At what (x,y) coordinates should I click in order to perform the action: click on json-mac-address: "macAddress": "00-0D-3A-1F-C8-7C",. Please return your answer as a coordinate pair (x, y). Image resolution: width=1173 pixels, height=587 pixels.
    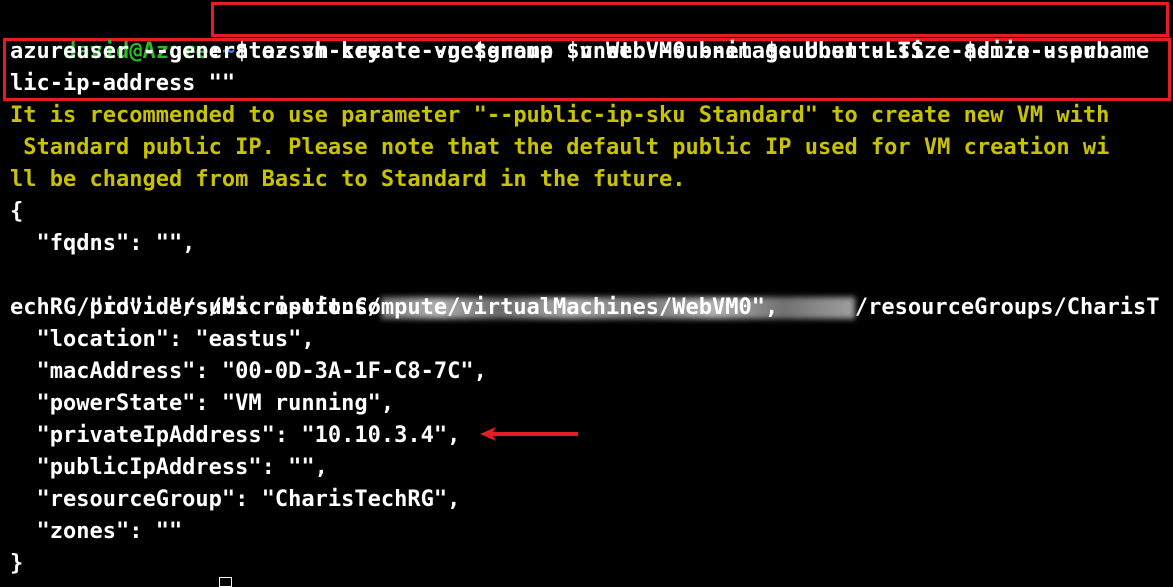
    Looking at the image, I should click on (248, 371).